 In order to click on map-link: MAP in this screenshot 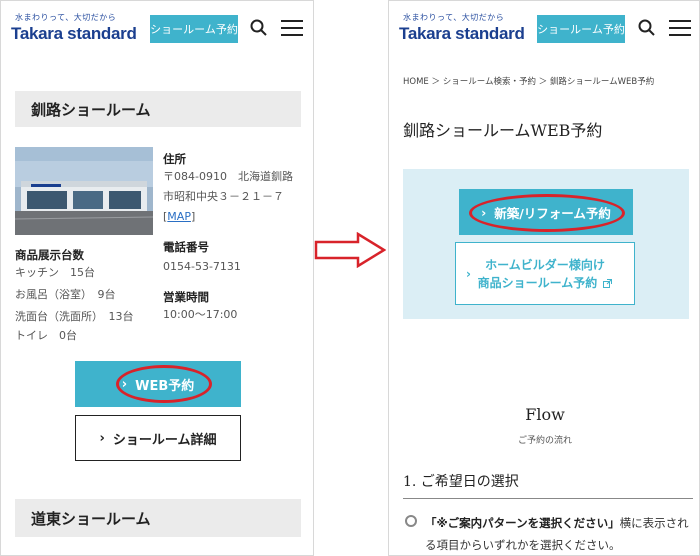, I will do `click(179, 216)`.